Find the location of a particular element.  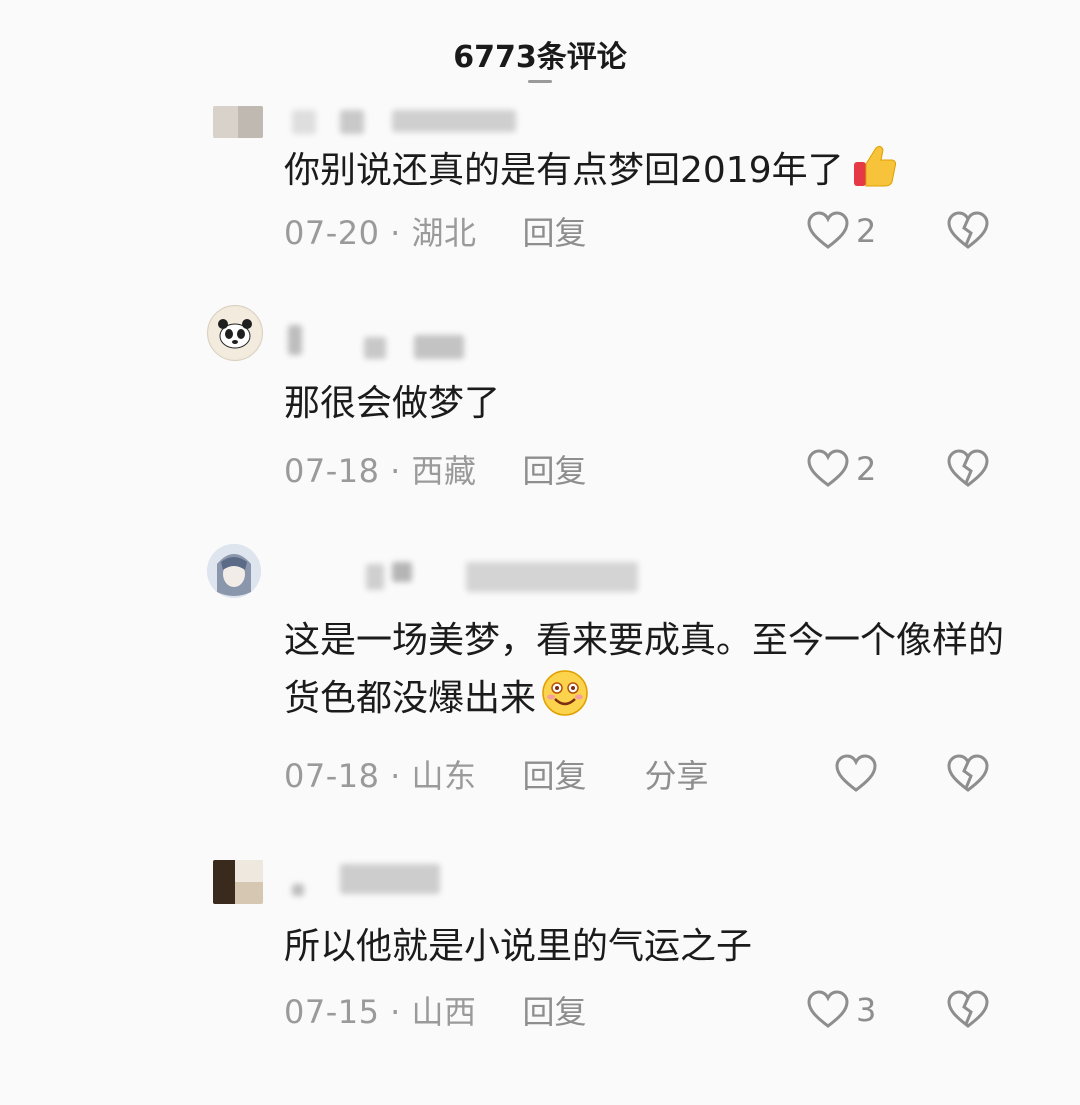

like-button is located at coordinates (859, 774).